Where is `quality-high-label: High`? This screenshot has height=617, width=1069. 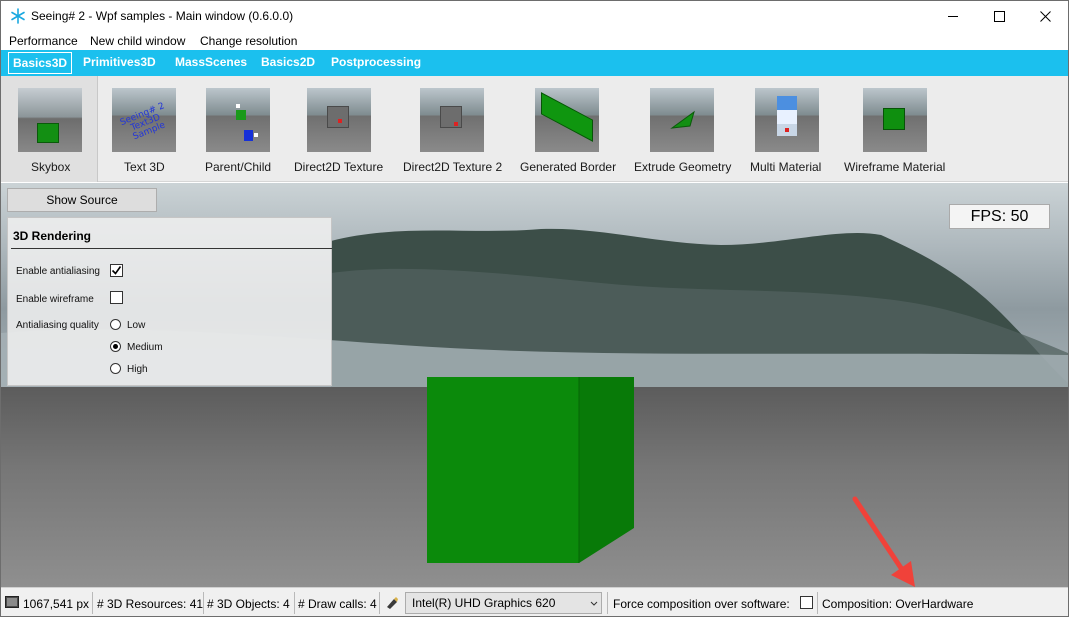
quality-high-label: High is located at coordinates (137, 369).